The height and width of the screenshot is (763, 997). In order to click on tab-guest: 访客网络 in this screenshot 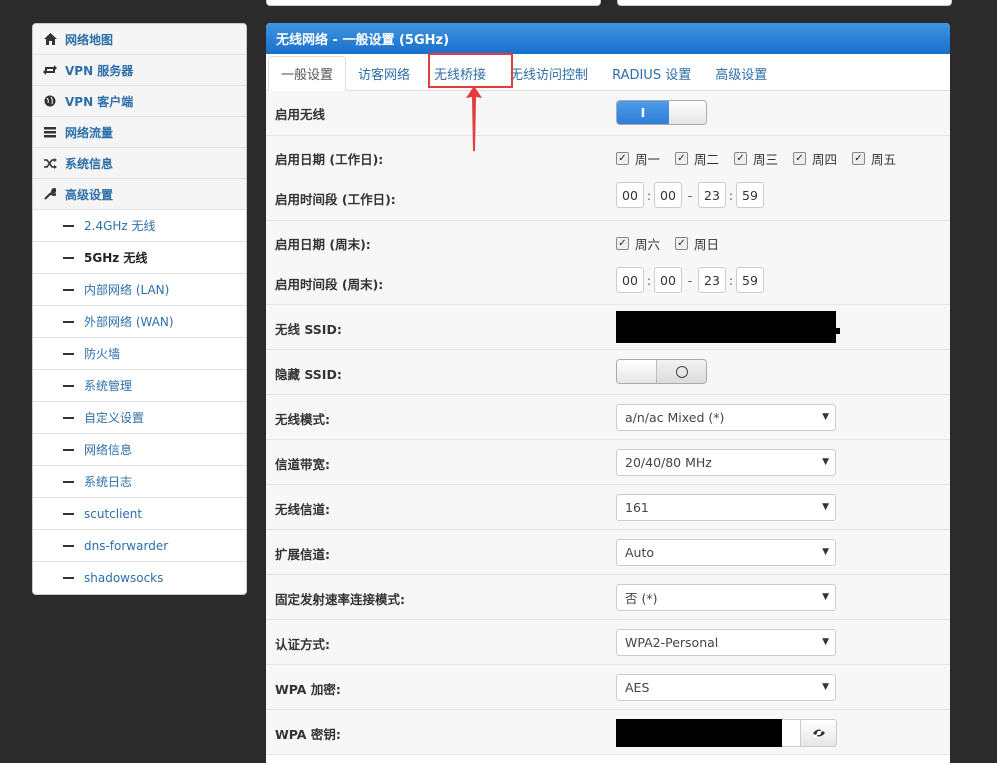, I will do `click(384, 73)`.